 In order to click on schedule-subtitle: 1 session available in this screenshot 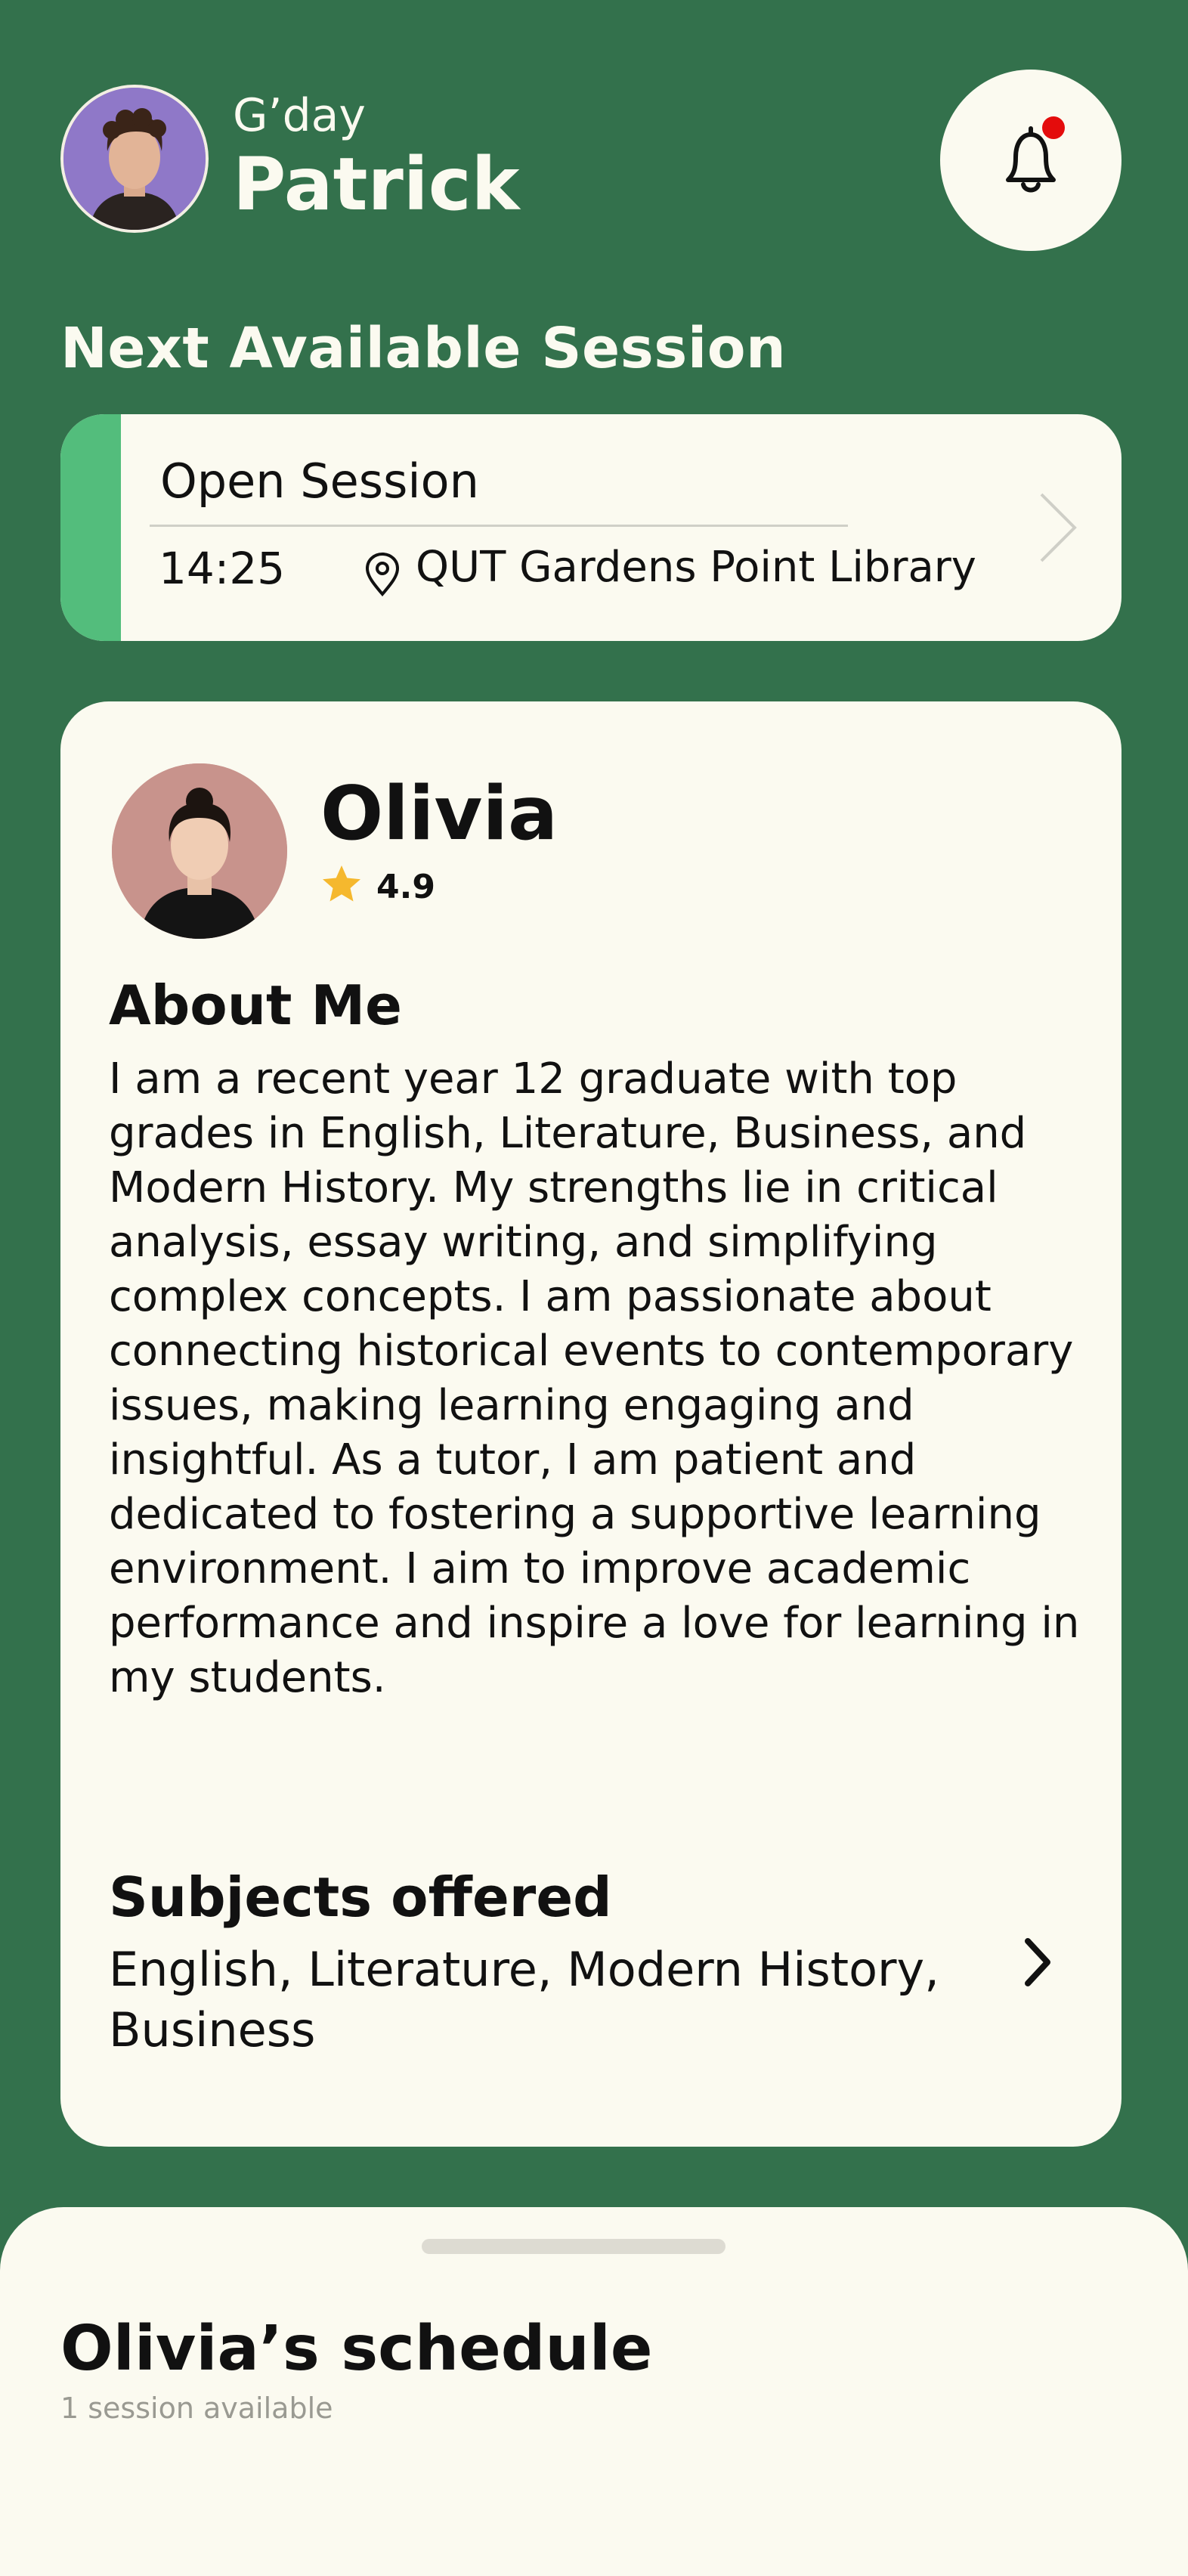, I will do `click(197, 2408)`.